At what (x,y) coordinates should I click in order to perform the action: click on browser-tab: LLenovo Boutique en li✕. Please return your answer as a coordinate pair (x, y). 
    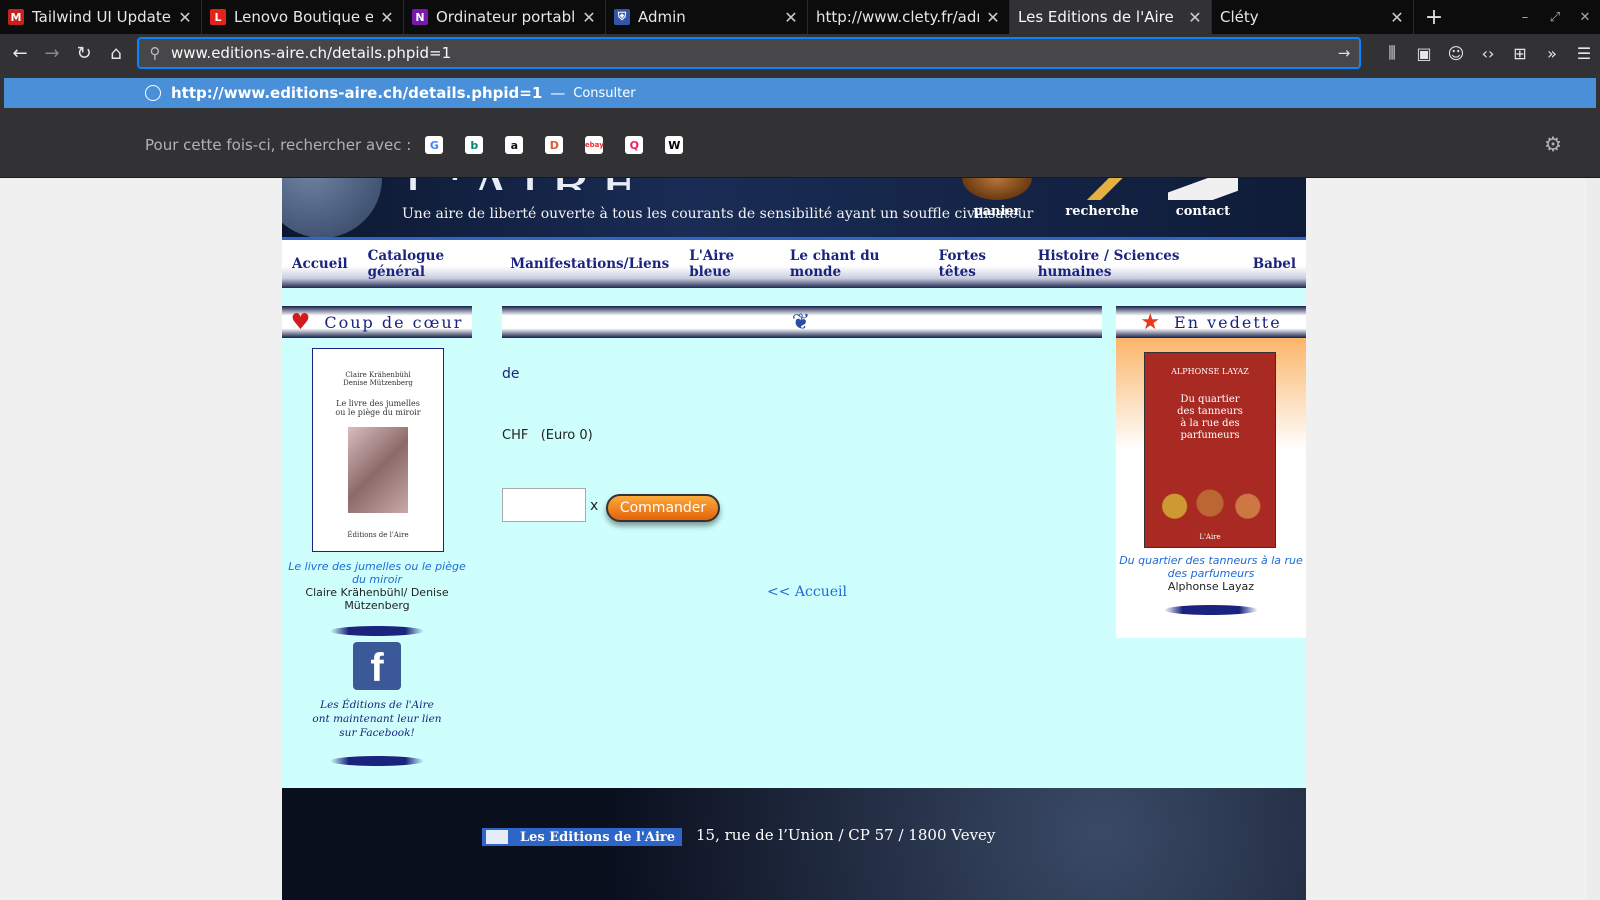
    Looking at the image, I should click on (303, 17).